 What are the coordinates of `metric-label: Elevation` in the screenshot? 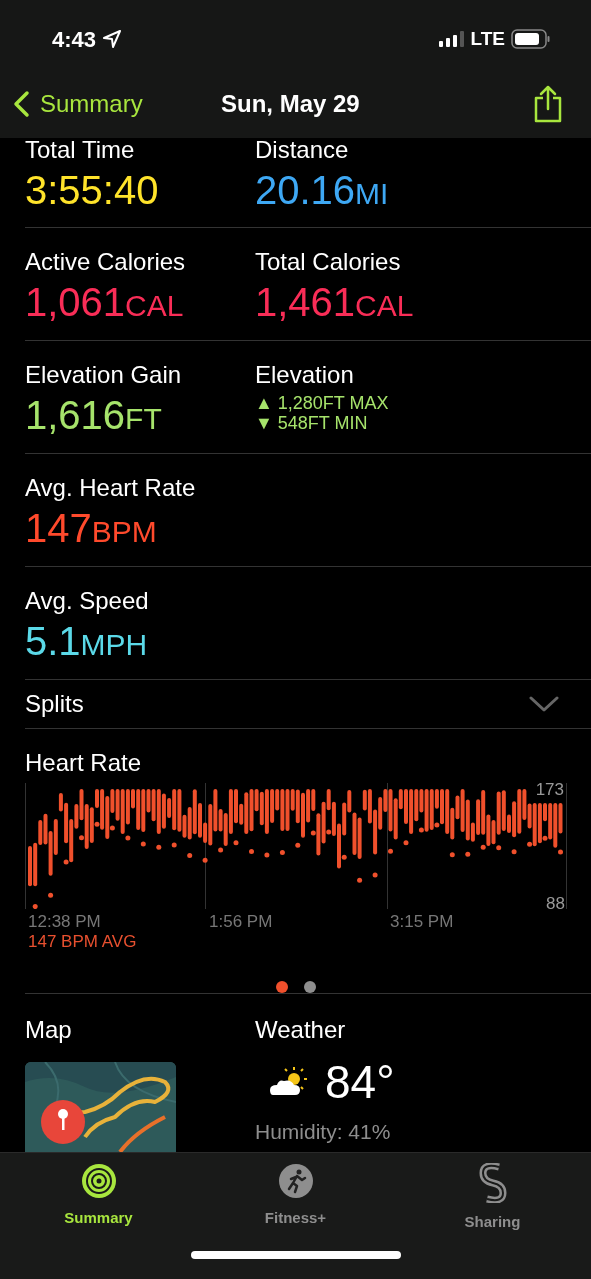 It's located at (305, 375).